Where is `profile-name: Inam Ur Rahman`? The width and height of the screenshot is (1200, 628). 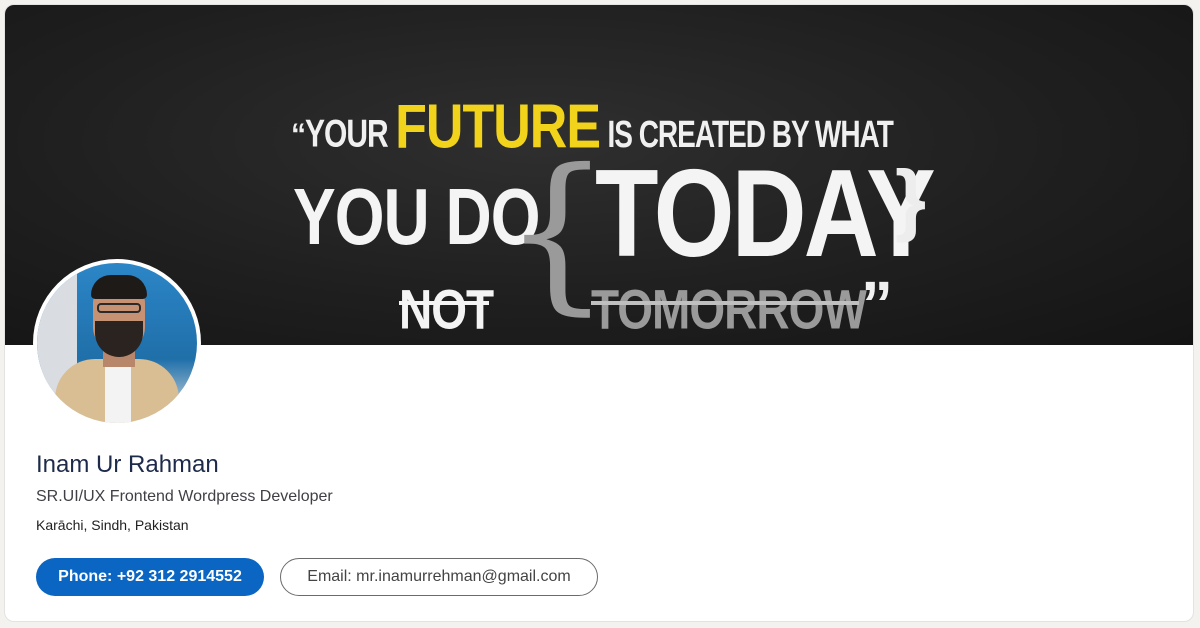 profile-name: Inam Ur Rahman is located at coordinates (127, 464).